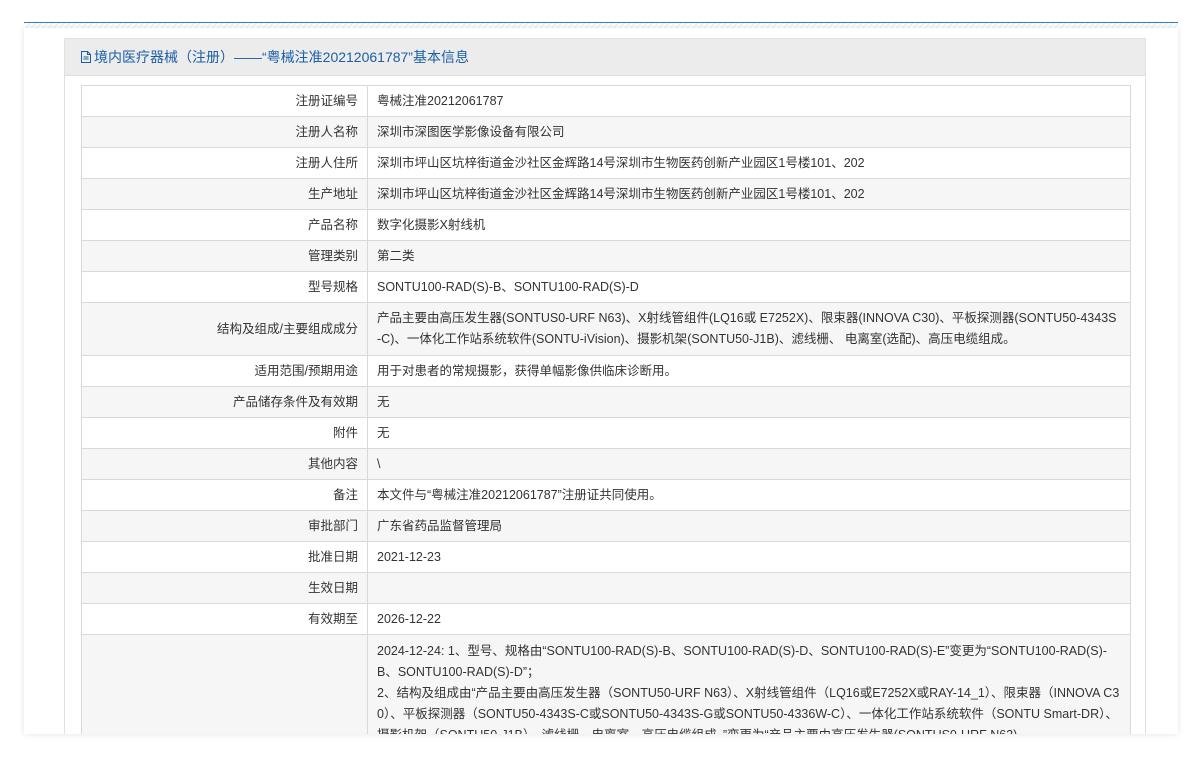  What do you see at coordinates (224, 402) in the screenshot?
I see `field-label: 产品储存条件及有效期` at bounding box center [224, 402].